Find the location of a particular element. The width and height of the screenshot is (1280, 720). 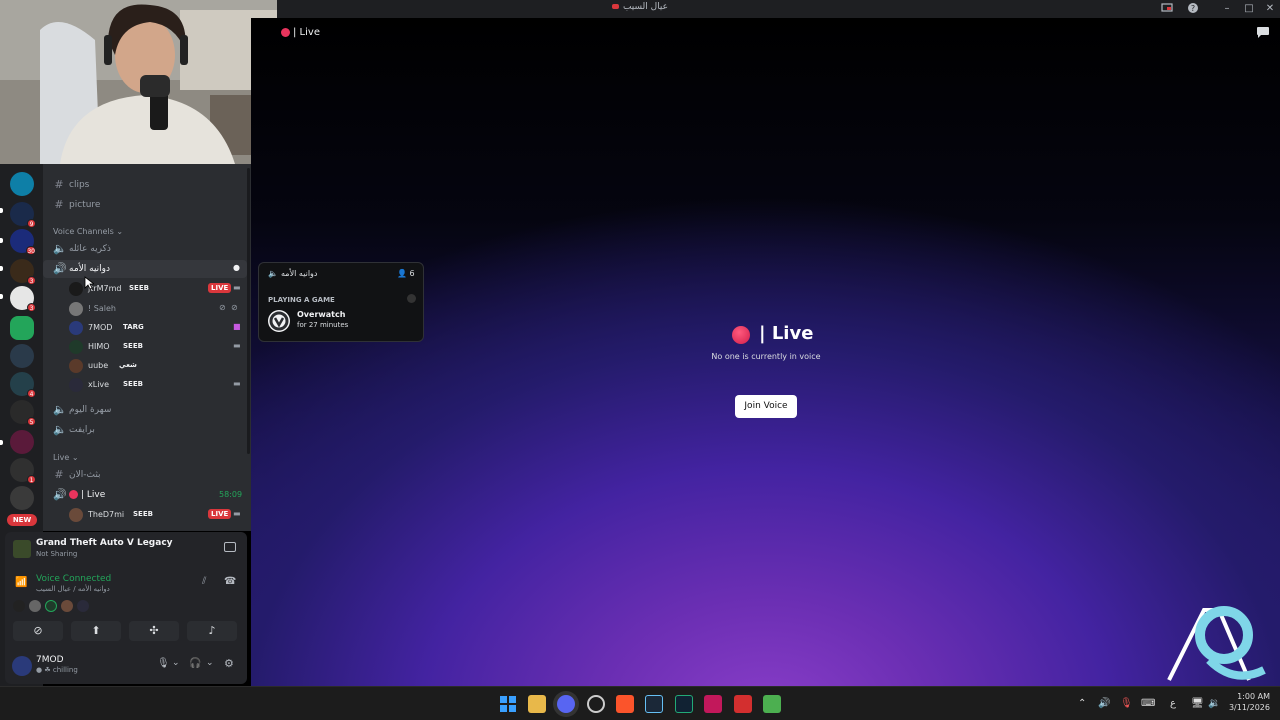

activity-icon: ■ is located at coordinates (237, 326).